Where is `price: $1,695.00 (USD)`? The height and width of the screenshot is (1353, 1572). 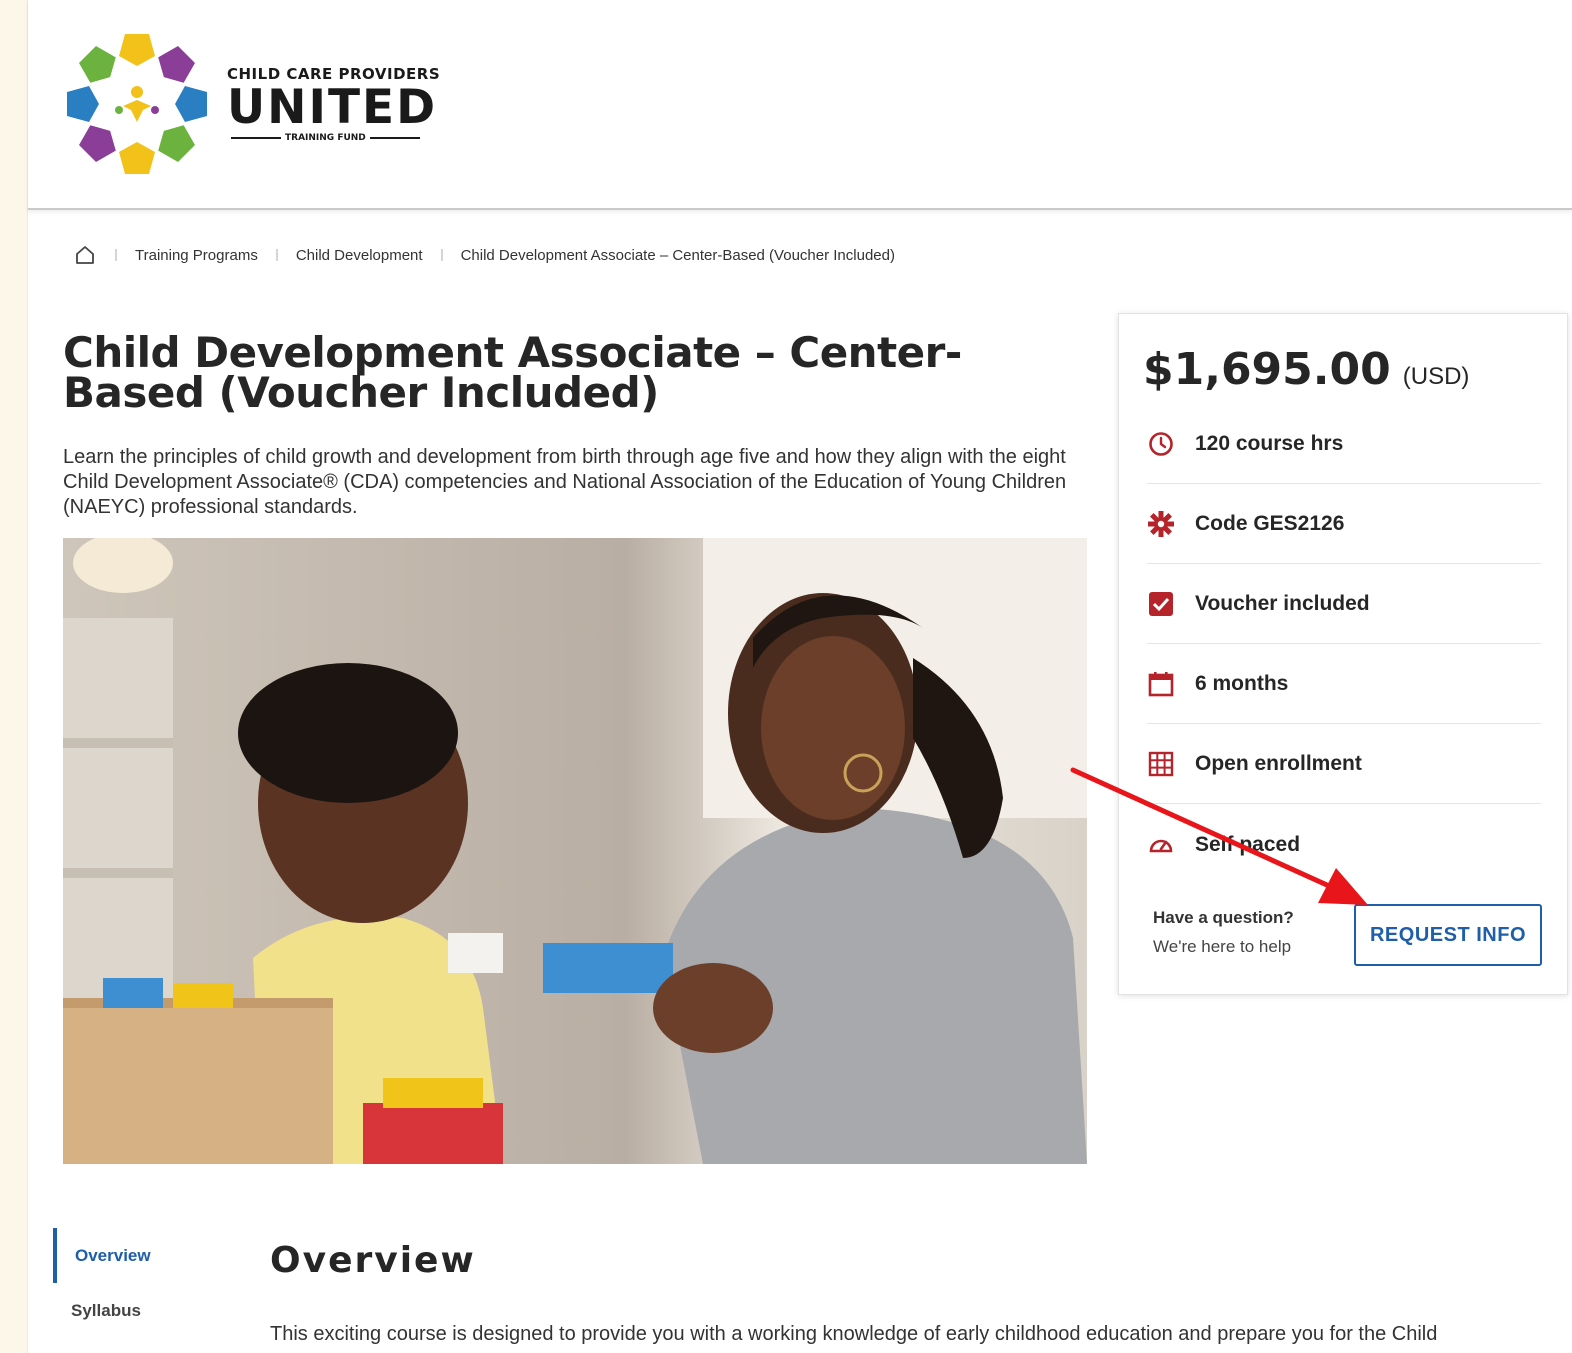 price: $1,695.00 (USD) is located at coordinates (1306, 369).